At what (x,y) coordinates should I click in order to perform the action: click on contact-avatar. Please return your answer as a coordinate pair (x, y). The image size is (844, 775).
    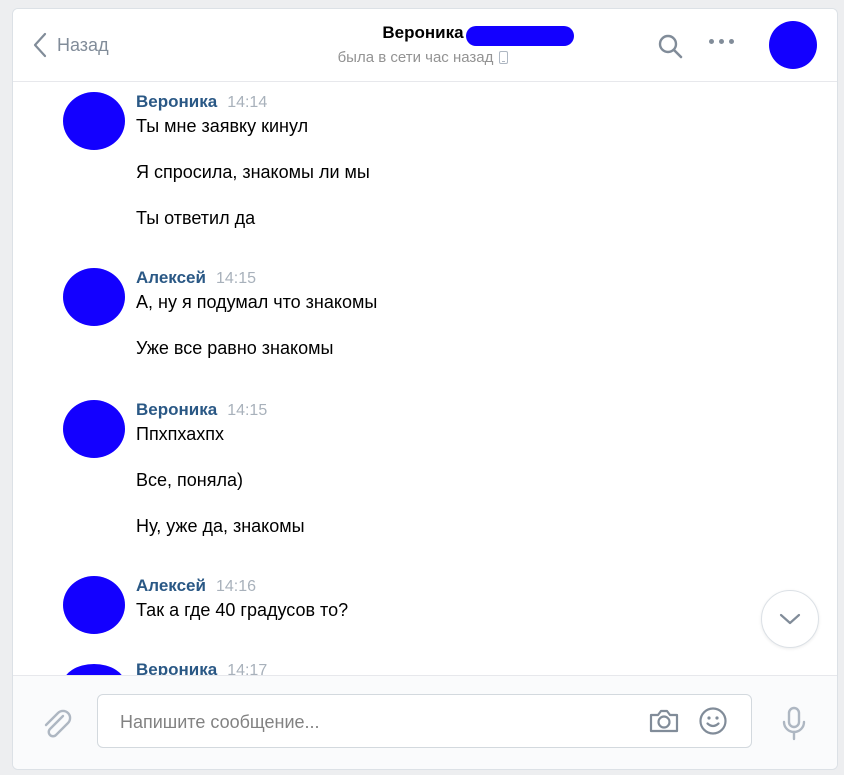
    Looking at the image, I should click on (793, 45).